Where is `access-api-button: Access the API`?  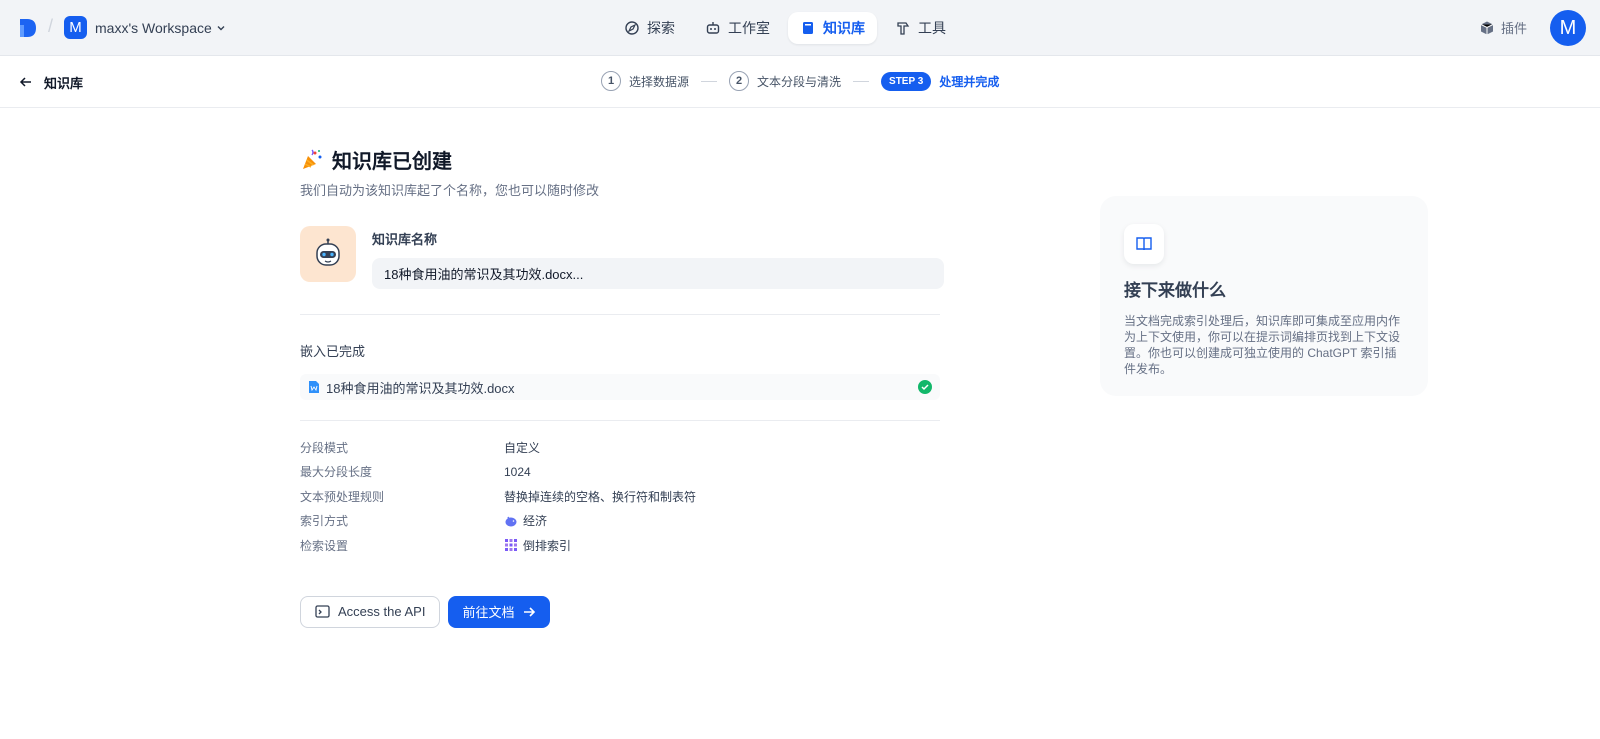
access-api-button: Access the API is located at coordinates (370, 611).